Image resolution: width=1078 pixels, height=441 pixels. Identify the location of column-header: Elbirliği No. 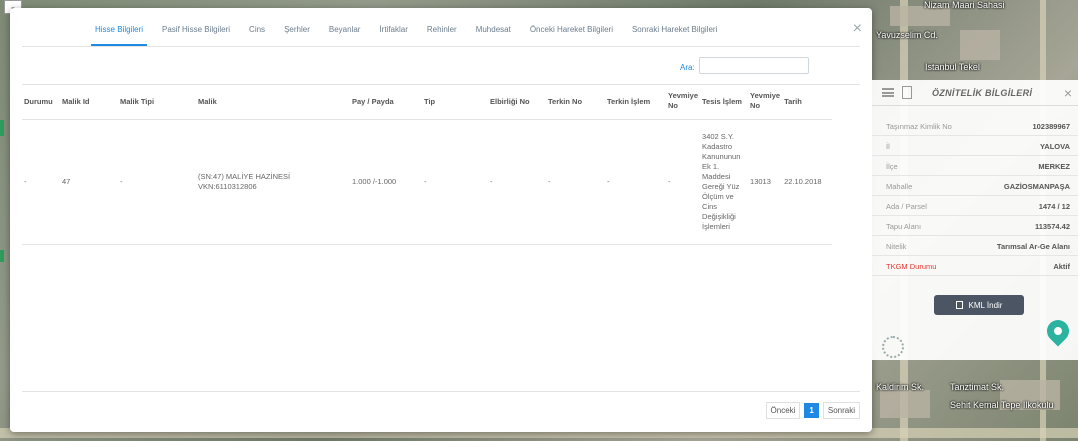
(517, 102).